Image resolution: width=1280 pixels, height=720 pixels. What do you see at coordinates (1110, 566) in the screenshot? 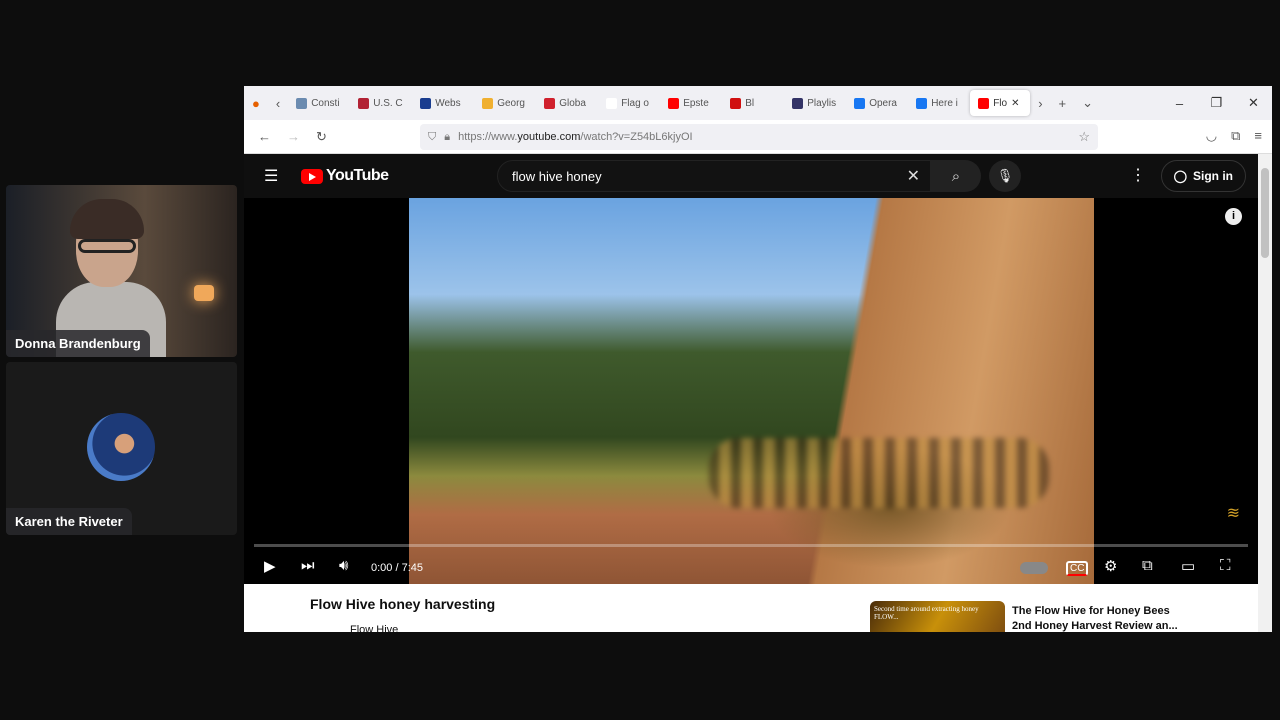
I see `settings-icon: ⚙` at bounding box center [1110, 566].